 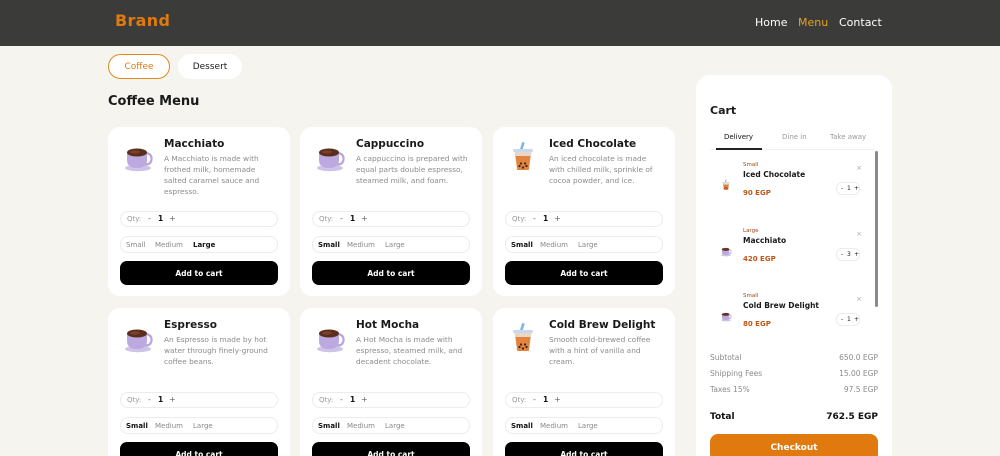 What do you see at coordinates (194, 144) in the screenshot?
I see `product-name: Macchiato` at bounding box center [194, 144].